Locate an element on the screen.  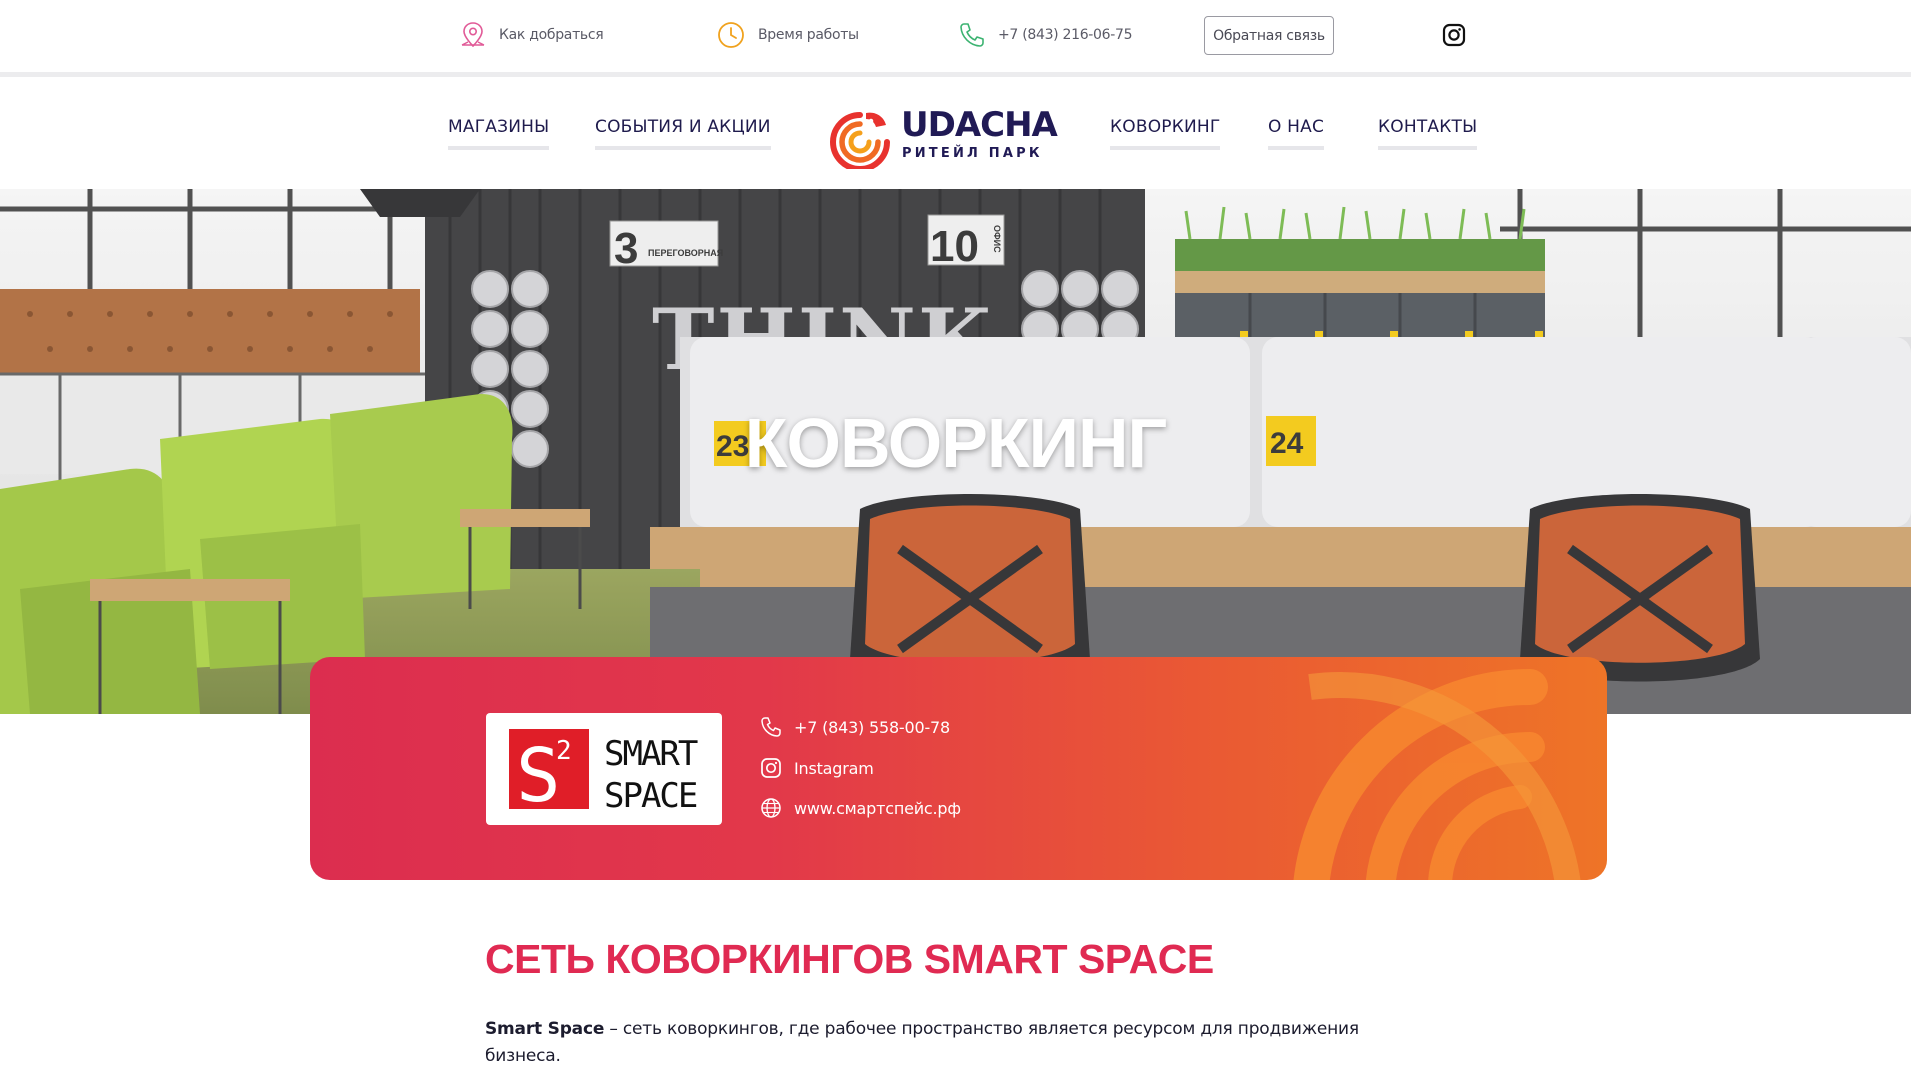
route-label: Как добраться is located at coordinates (551, 35).